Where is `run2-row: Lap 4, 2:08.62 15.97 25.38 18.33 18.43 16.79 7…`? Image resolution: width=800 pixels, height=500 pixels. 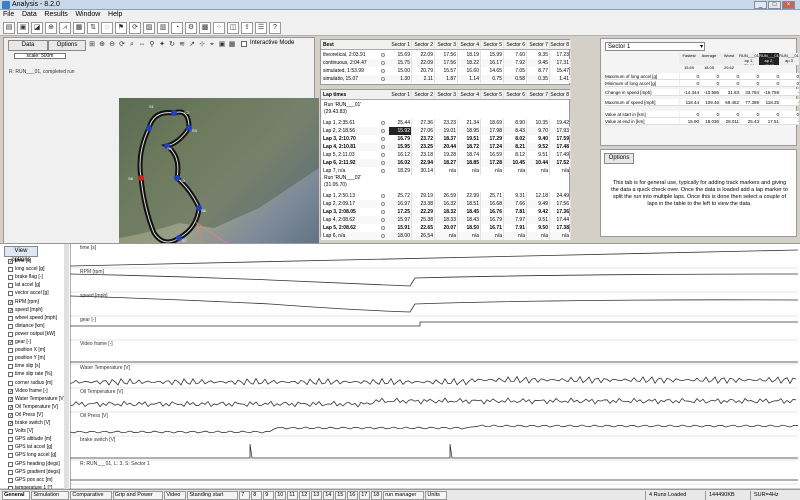
run2-row: Lap 4, 2:08.62 15.97 25.38 18.33 18.43 16.79 7… is located at coordinates (446, 220).